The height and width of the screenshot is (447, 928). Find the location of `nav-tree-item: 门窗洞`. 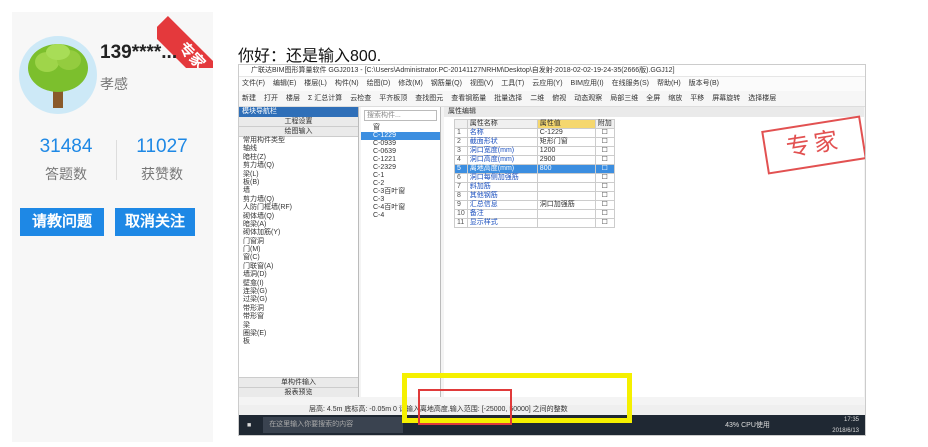

nav-tree-item: 门窗洞 is located at coordinates (253, 241).